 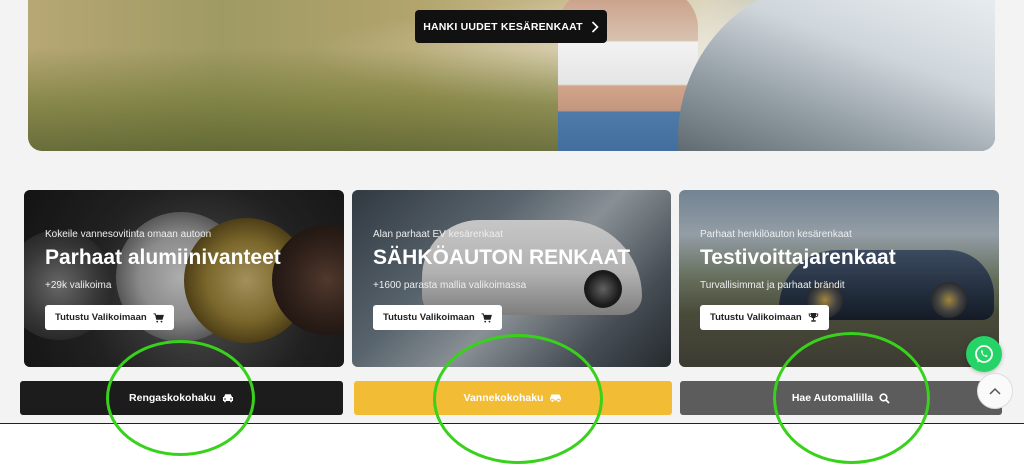 I want to click on scroll-to-top-button, so click(x=995, y=391).